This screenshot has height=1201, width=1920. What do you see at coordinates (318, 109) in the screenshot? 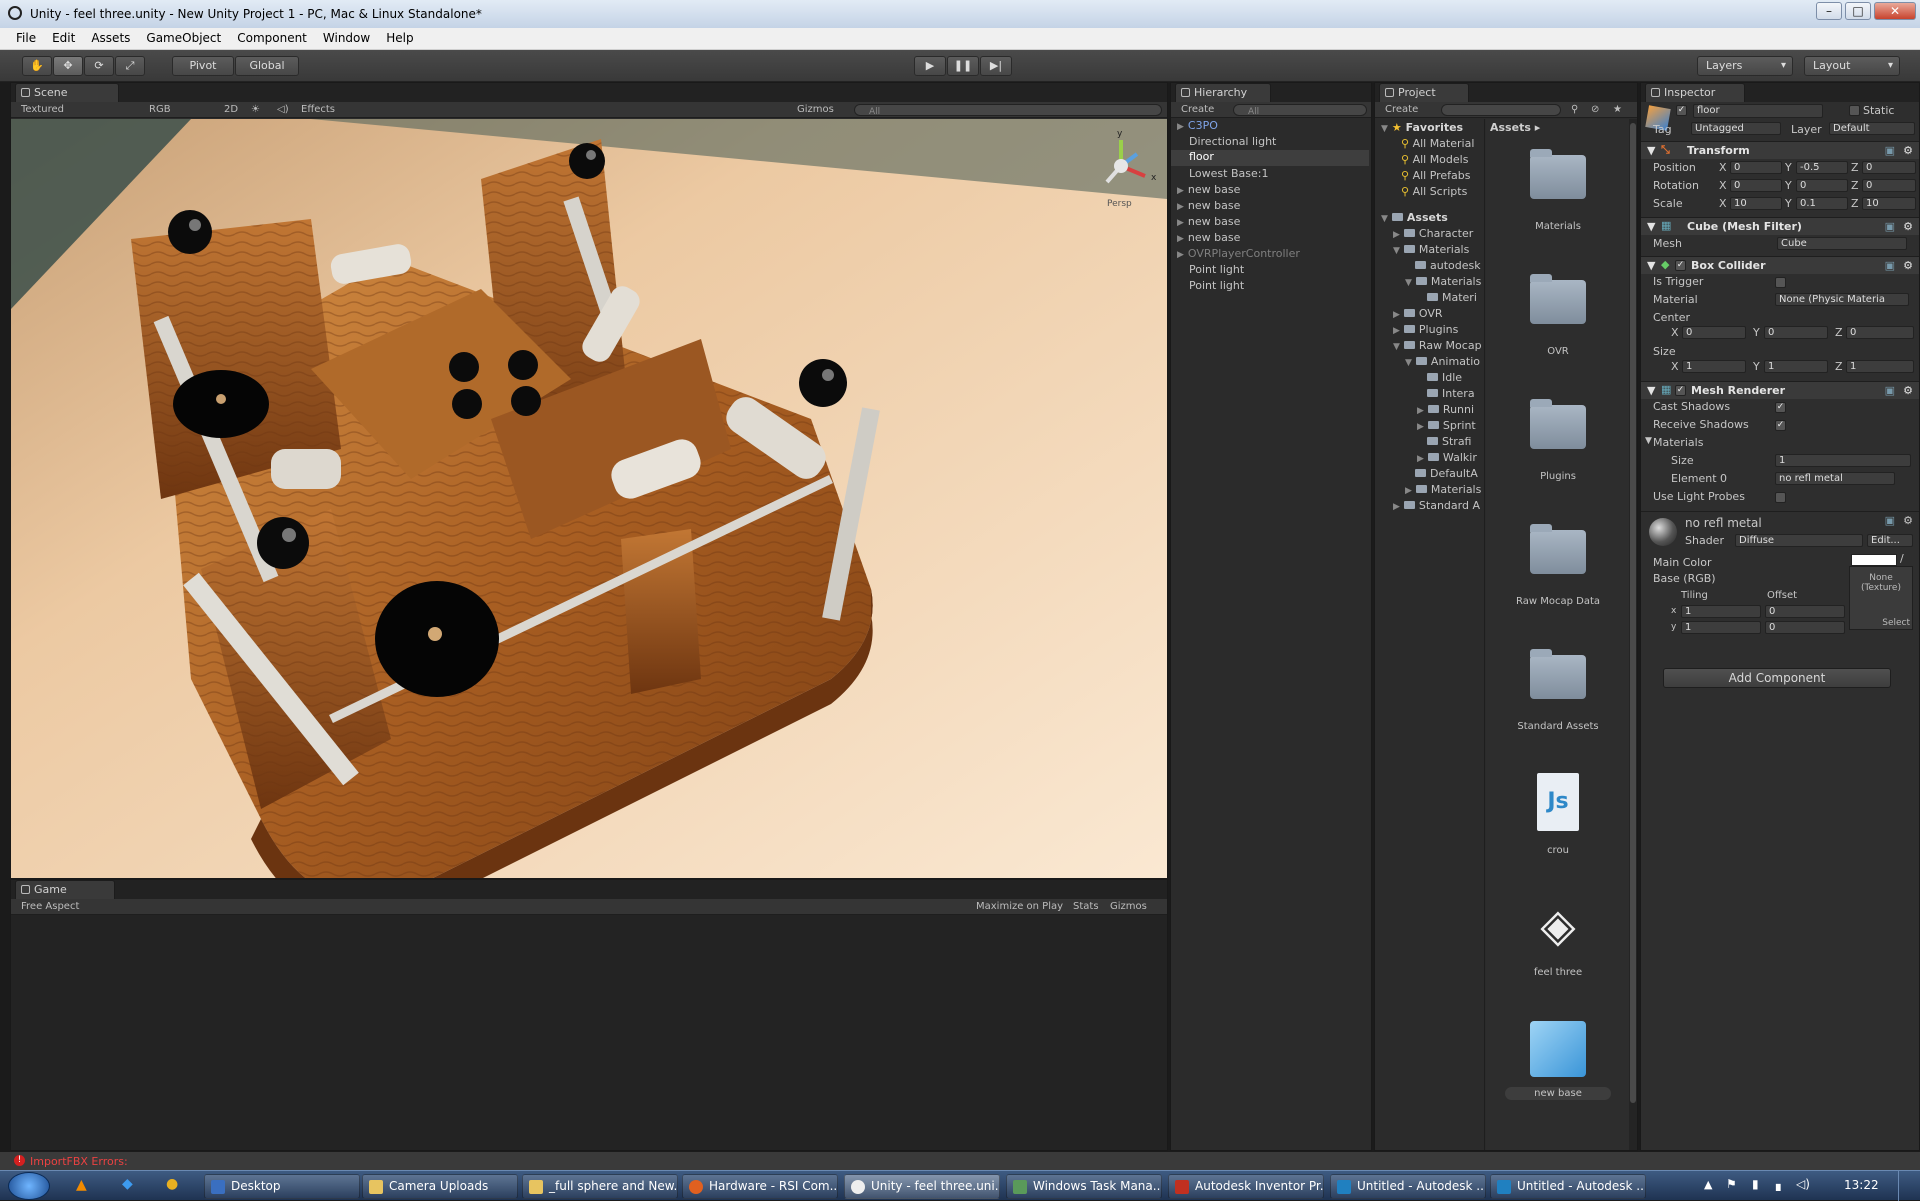
I see `effects-dropdown: Effects` at bounding box center [318, 109].